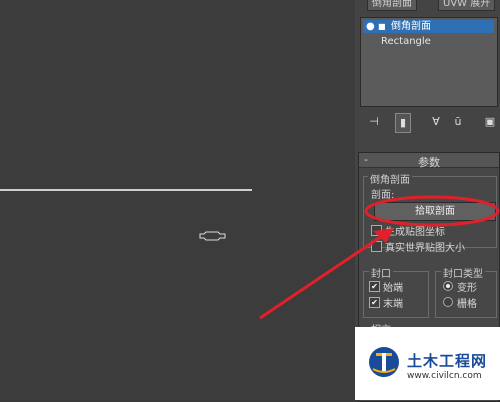  I want to click on grid-label: 栅格, so click(467, 304).